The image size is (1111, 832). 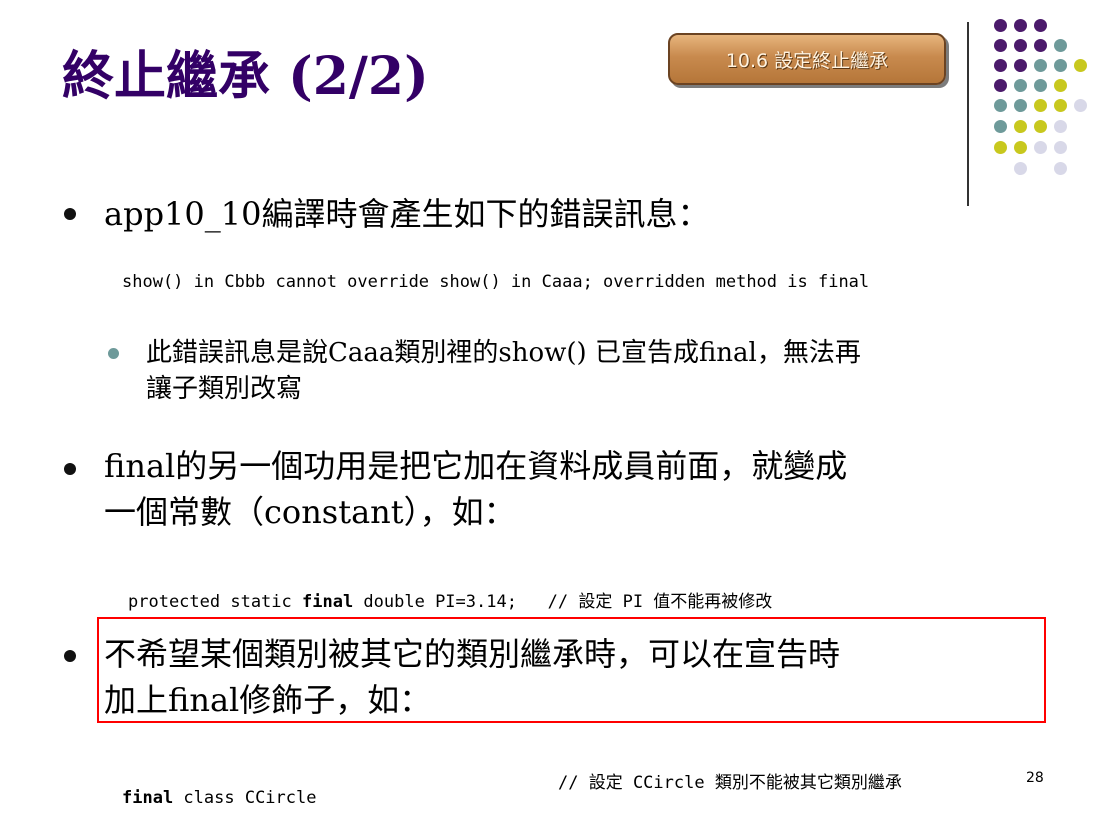 I want to click on sub-bullet-line-2: 讓子類別改寫, so click(x=224, y=389).